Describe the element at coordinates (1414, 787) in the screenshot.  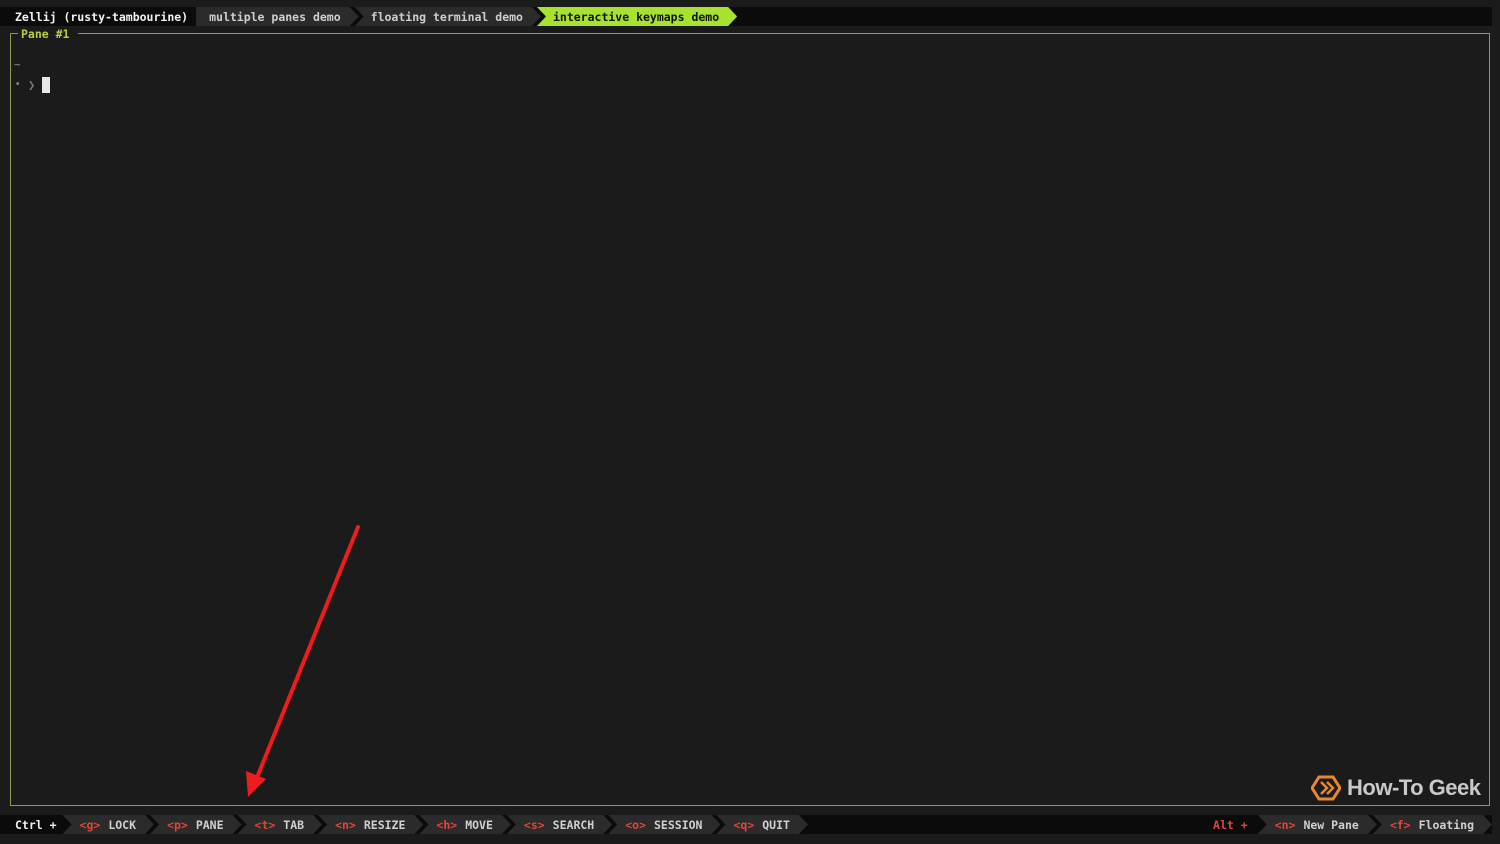
I see `watermark-text: How-To Geek` at that location.